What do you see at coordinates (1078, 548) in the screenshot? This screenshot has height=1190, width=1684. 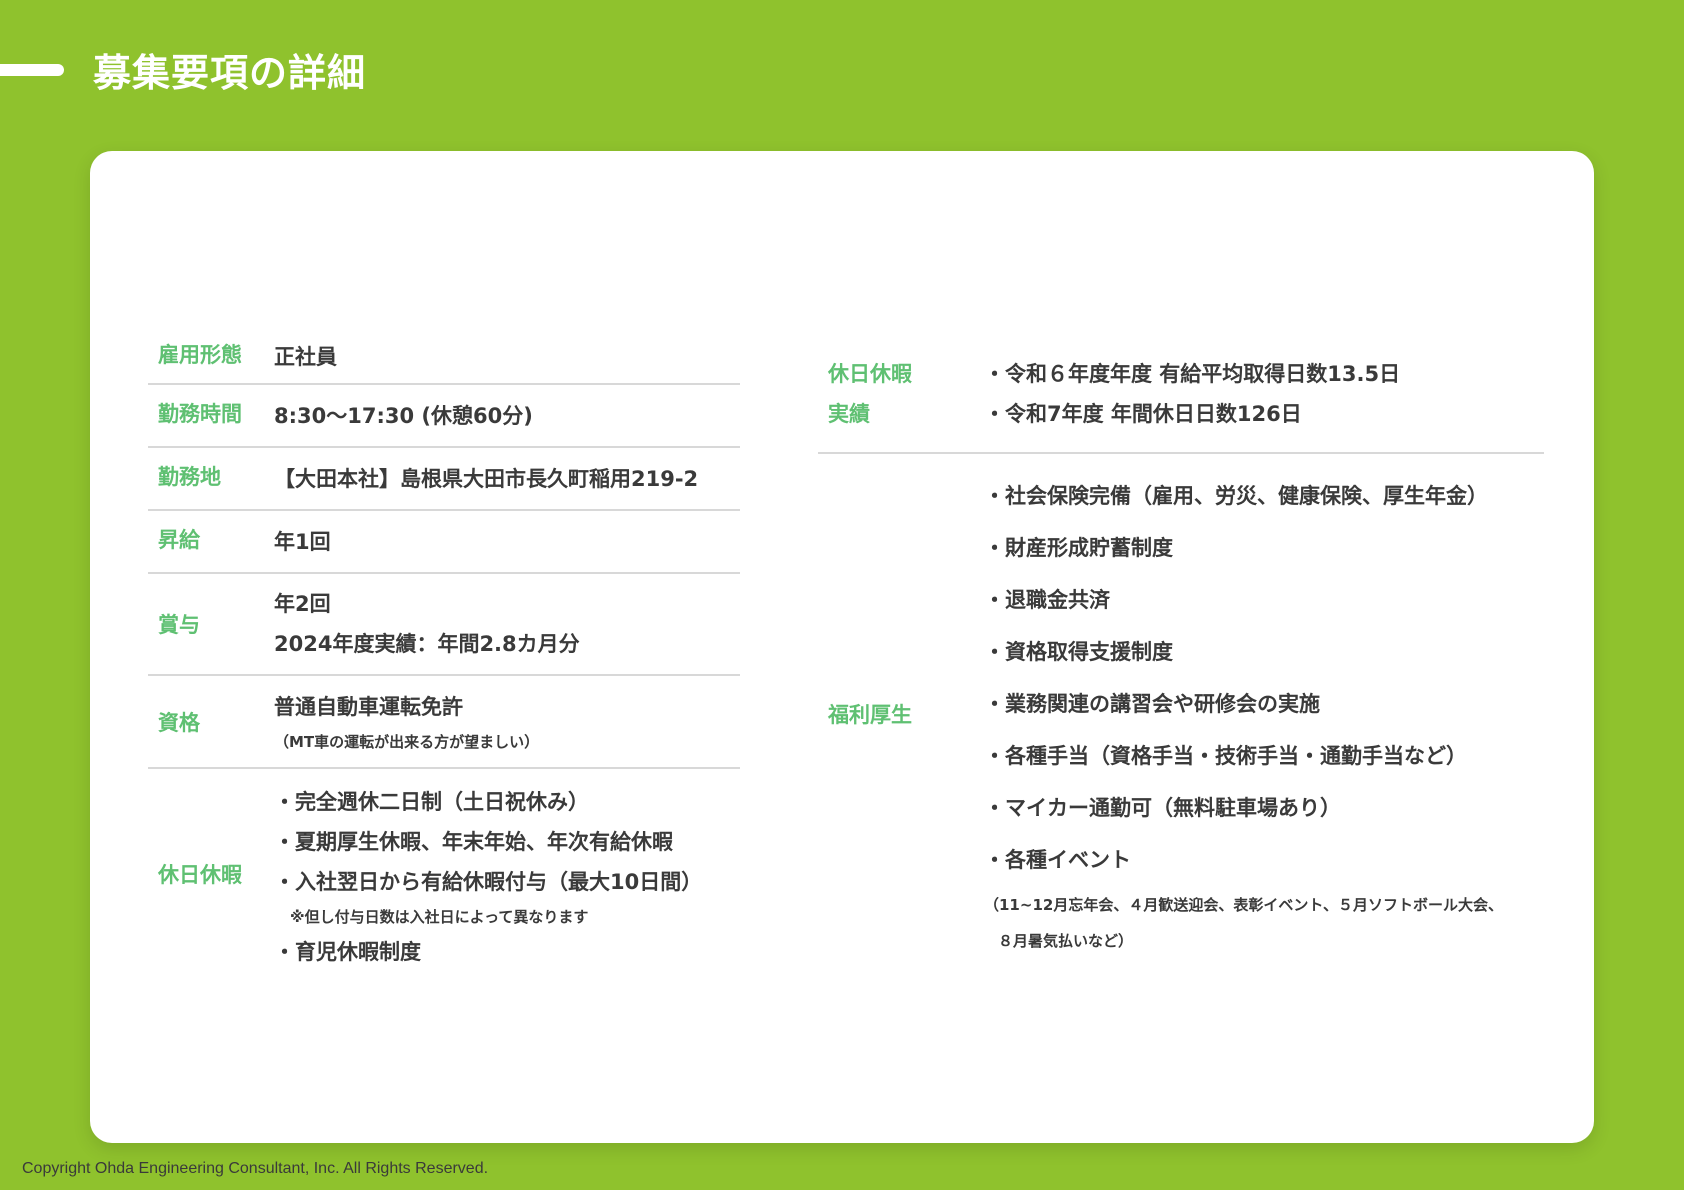 I see `row-value: ・財産形成貯蓄制度` at bounding box center [1078, 548].